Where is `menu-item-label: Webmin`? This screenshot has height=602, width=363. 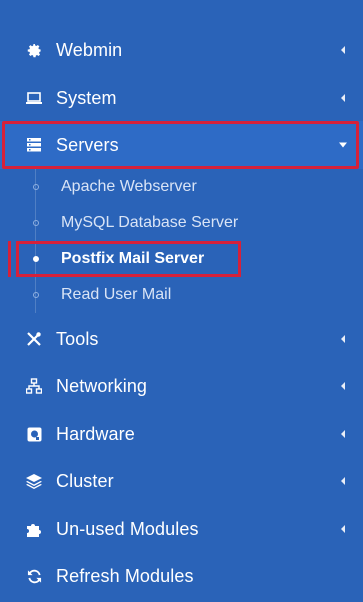 menu-item-label: Webmin is located at coordinates (89, 49).